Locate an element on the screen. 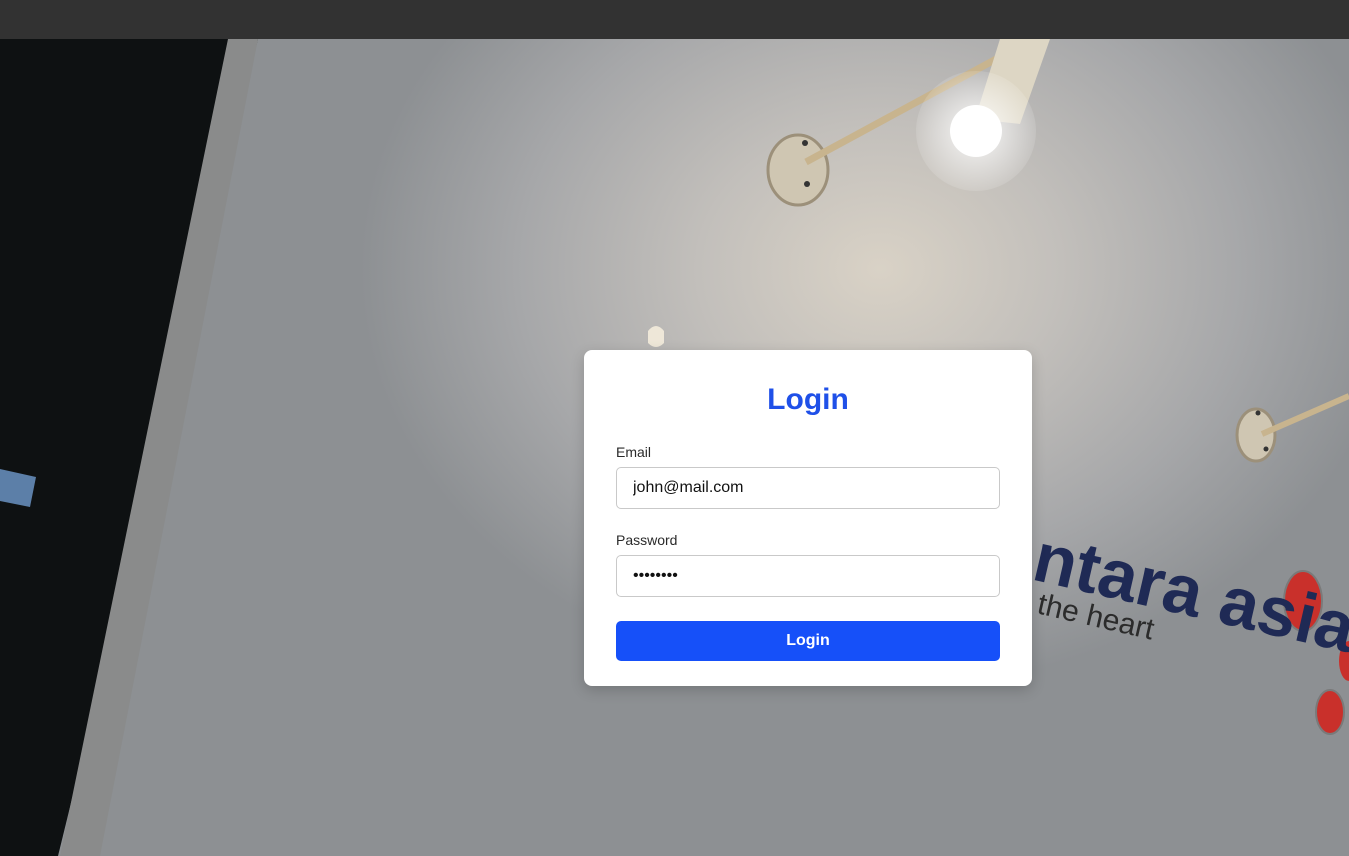 Image resolution: width=1349 pixels, height=856 pixels. browser-top-bar is located at coordinates (674, 19).